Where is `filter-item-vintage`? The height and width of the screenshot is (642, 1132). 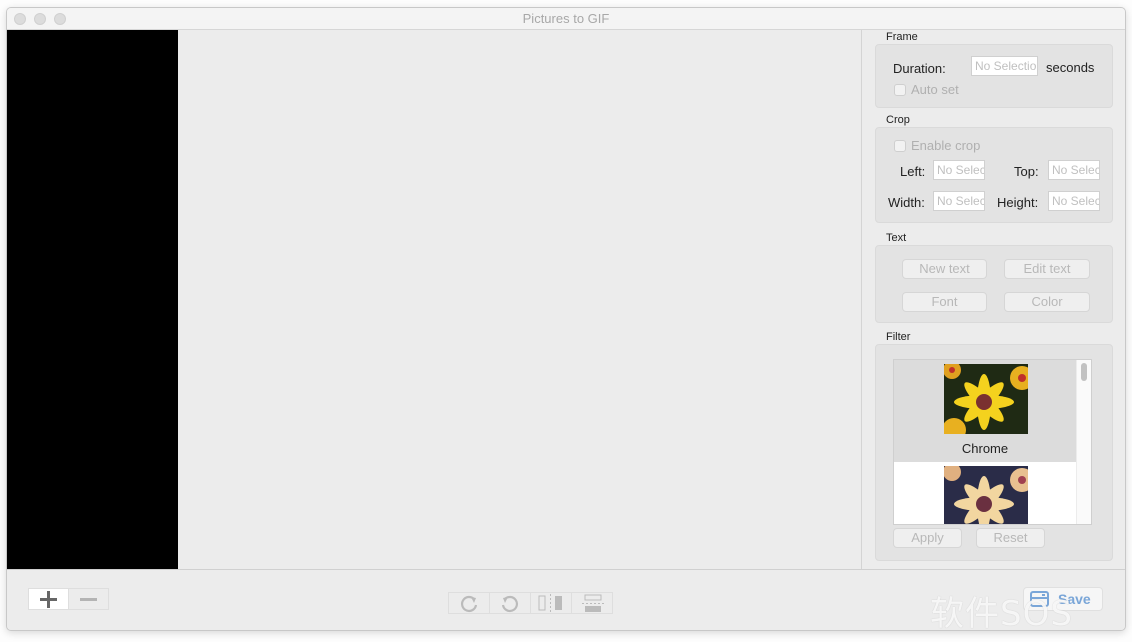
filter-item-vintage is located at coordinates (985, 493).